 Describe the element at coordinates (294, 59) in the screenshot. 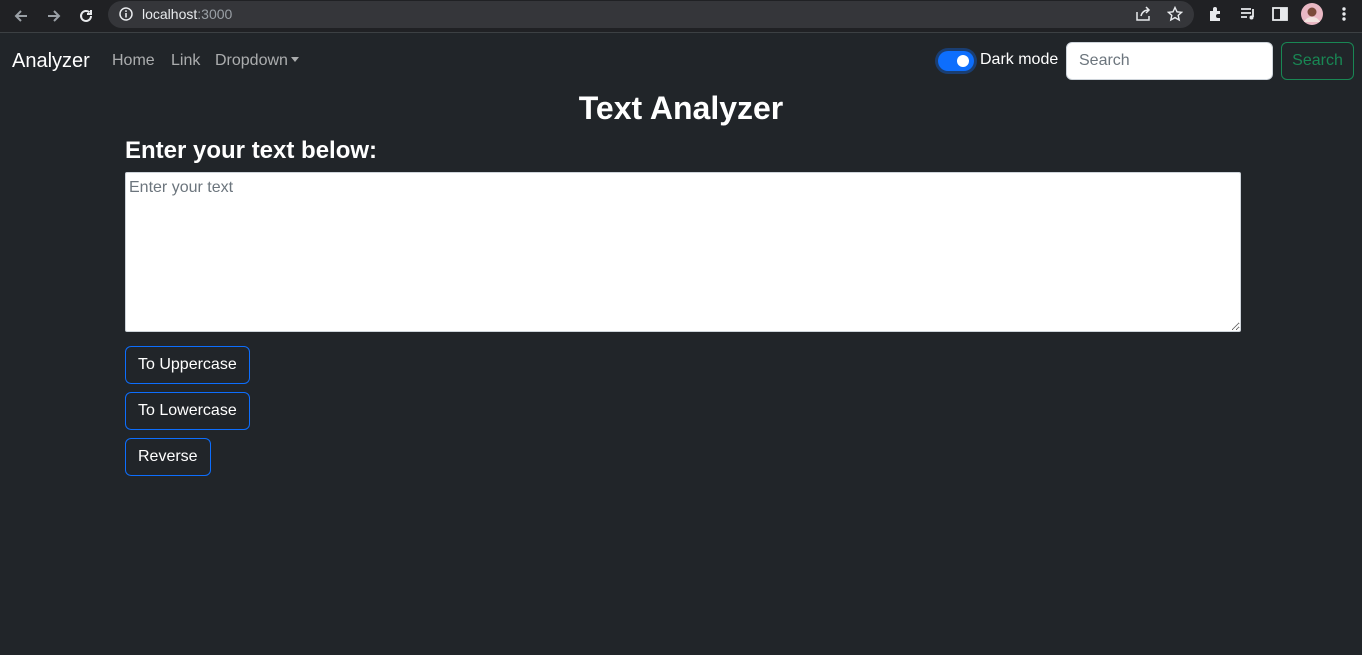

I see `caret-down-icon` at that location.